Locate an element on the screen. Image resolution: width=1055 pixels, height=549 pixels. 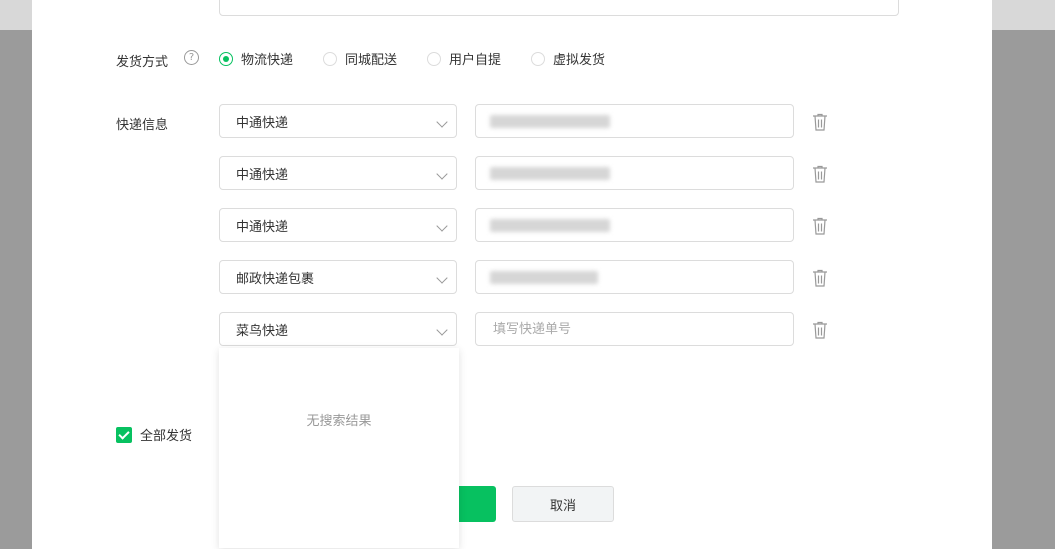
radio-option-self-pickup: 用户自提 is located at coordinates (464, 58).